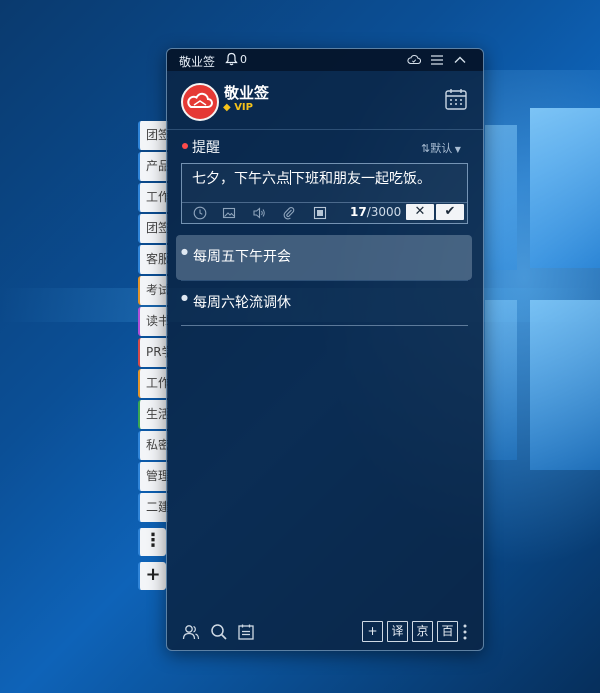 The width and height of the screenshot is (600, 693). Describe the element at coordinates (325, 100) in the screenshot. I see `profile-header: 敬业签 ◆ VIP` at that location.